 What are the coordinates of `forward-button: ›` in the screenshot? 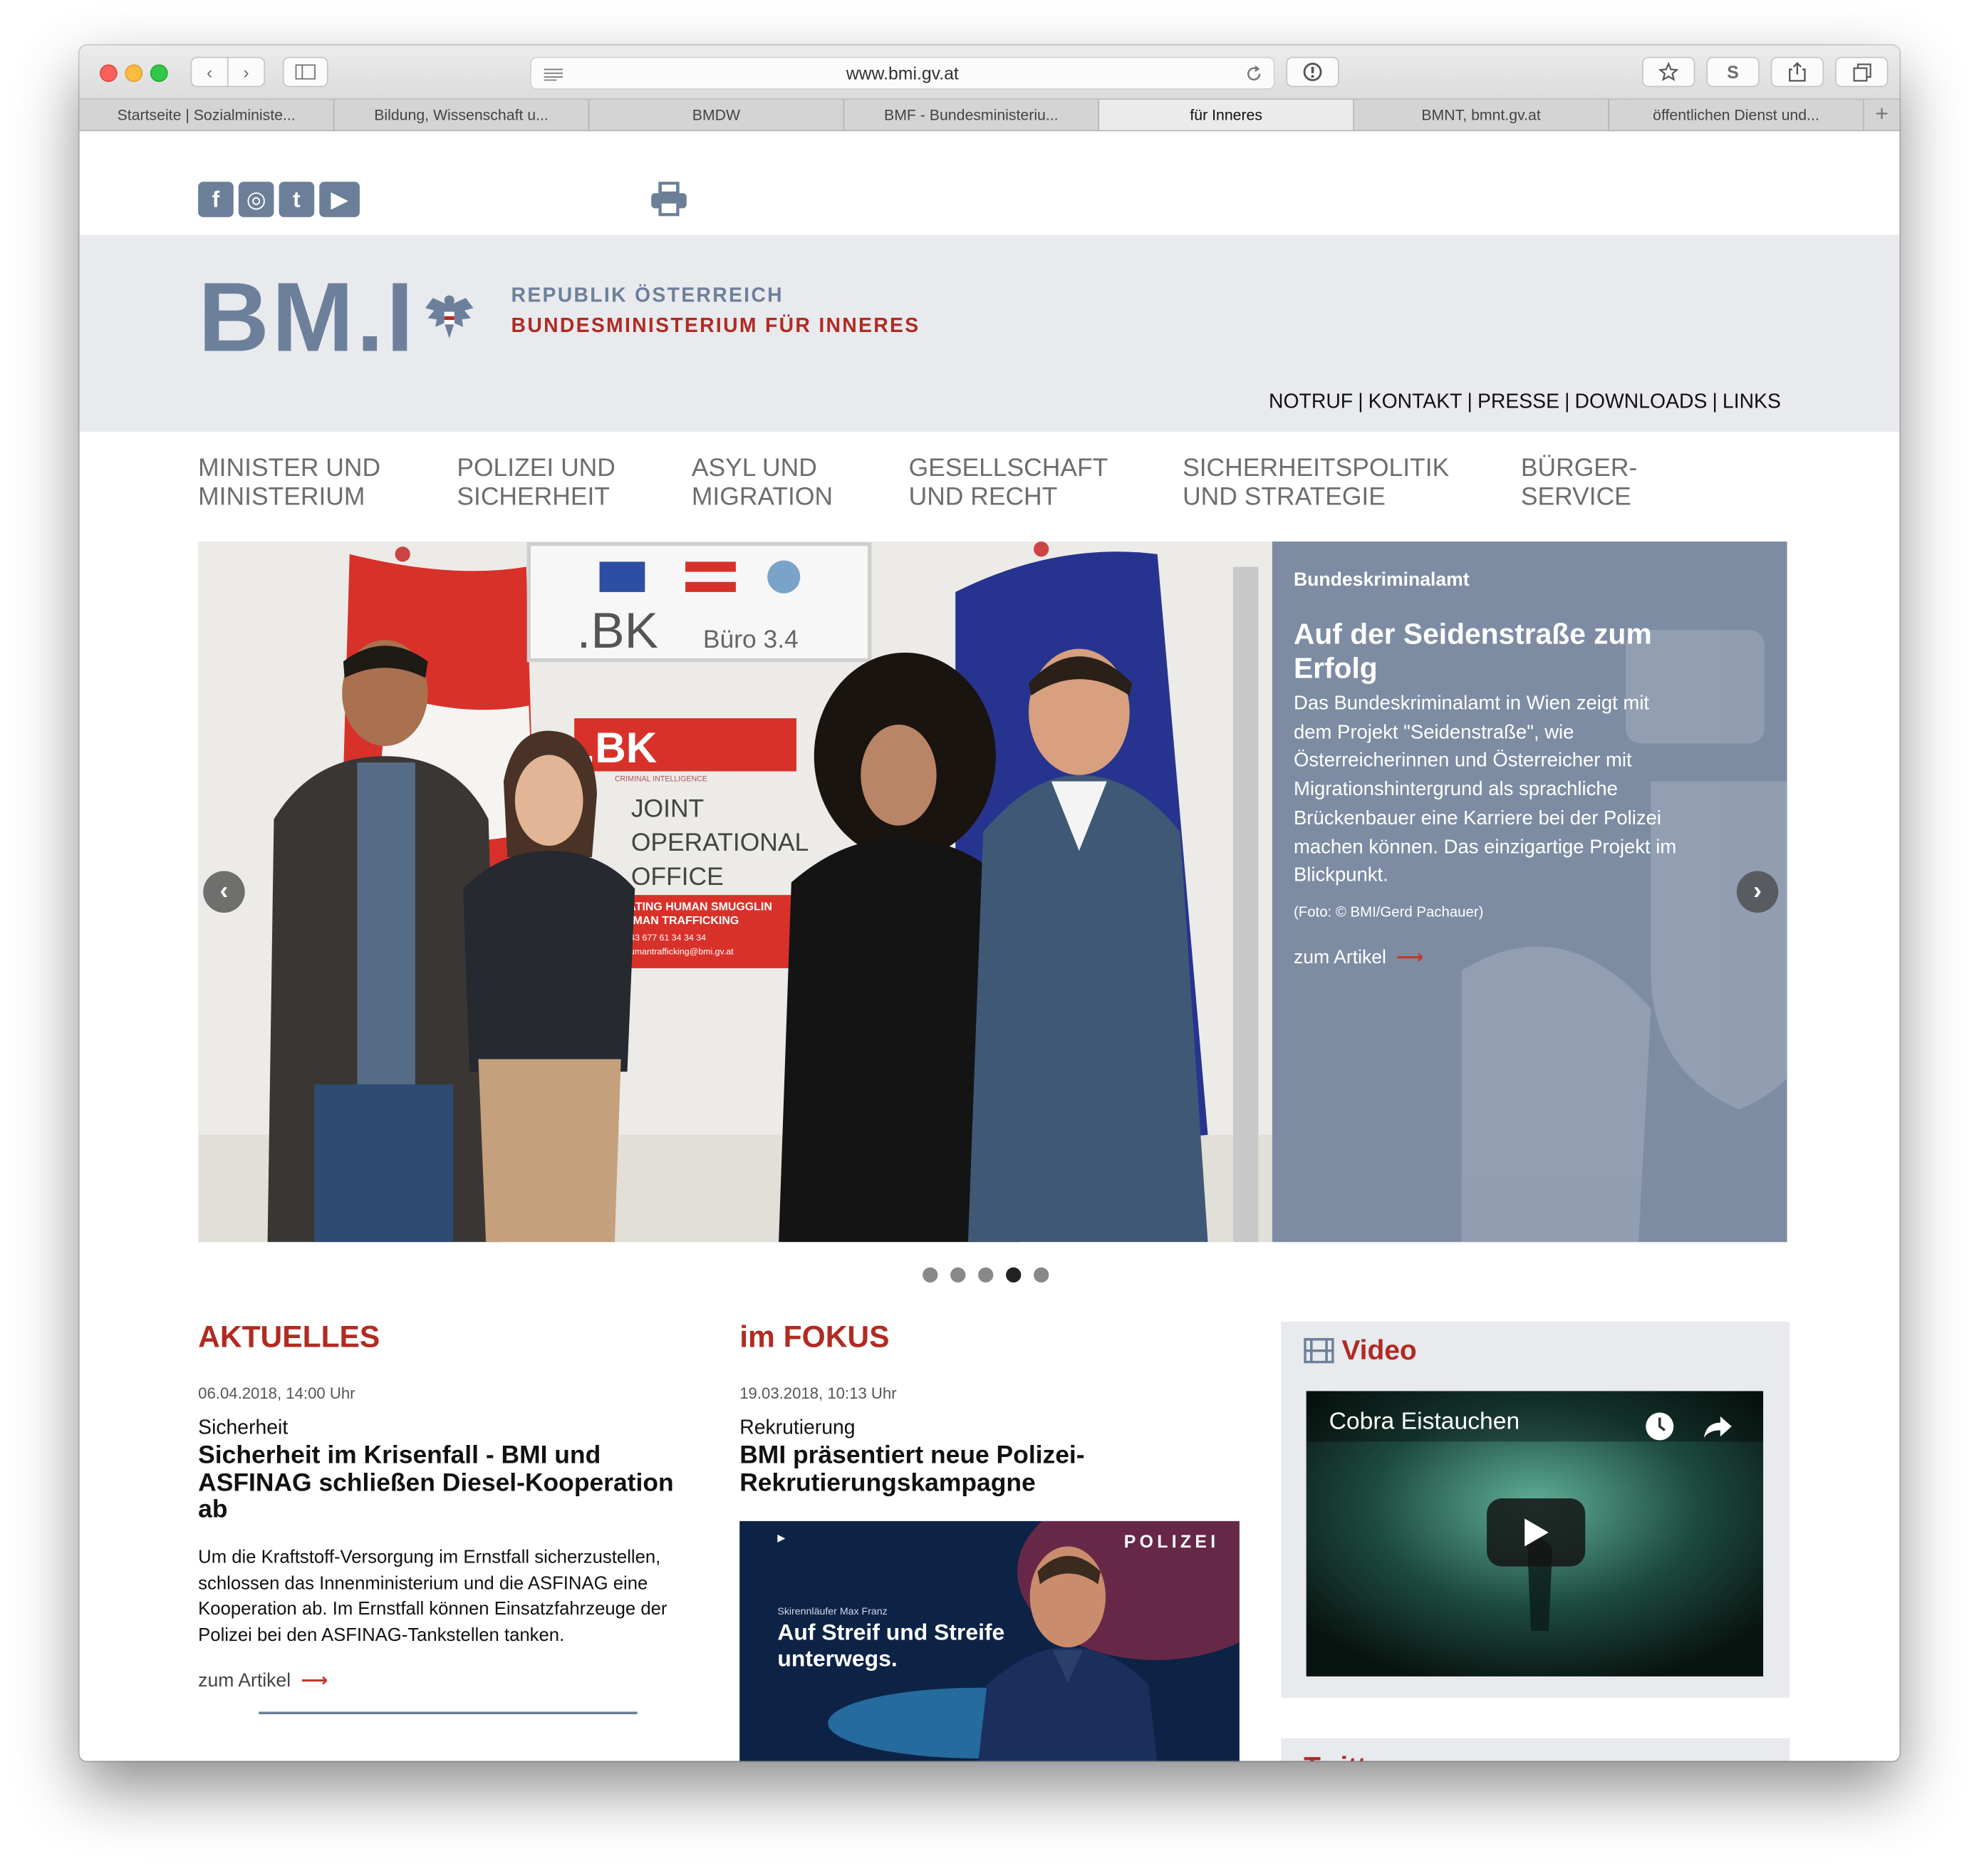 It's located at (247, 72).